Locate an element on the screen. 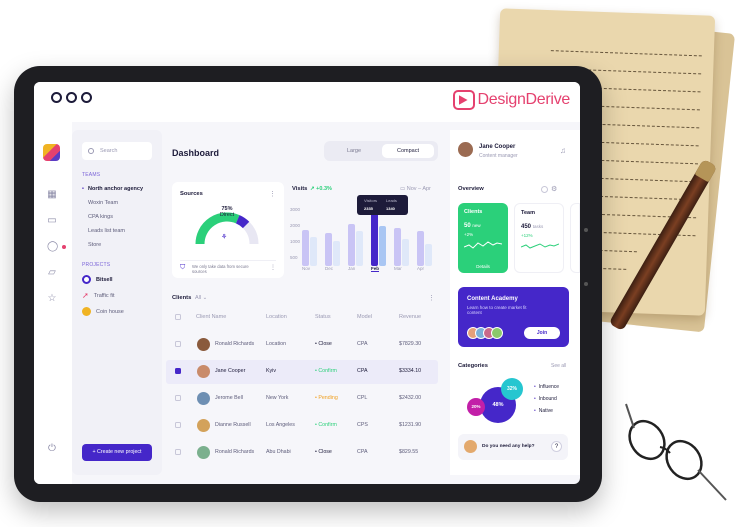 Image resolution: width=742 pixels, height=527 pixels. tooltip-visitors-value: 2335 is located at coordinates (368, 208).